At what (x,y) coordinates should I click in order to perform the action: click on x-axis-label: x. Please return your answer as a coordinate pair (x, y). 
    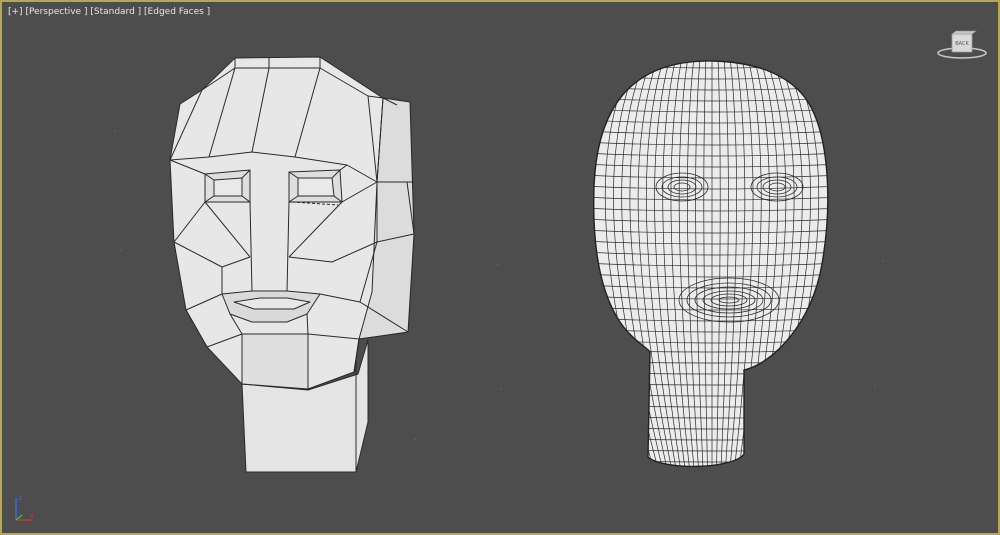
    Looking at the image, I should click on (32, 515).